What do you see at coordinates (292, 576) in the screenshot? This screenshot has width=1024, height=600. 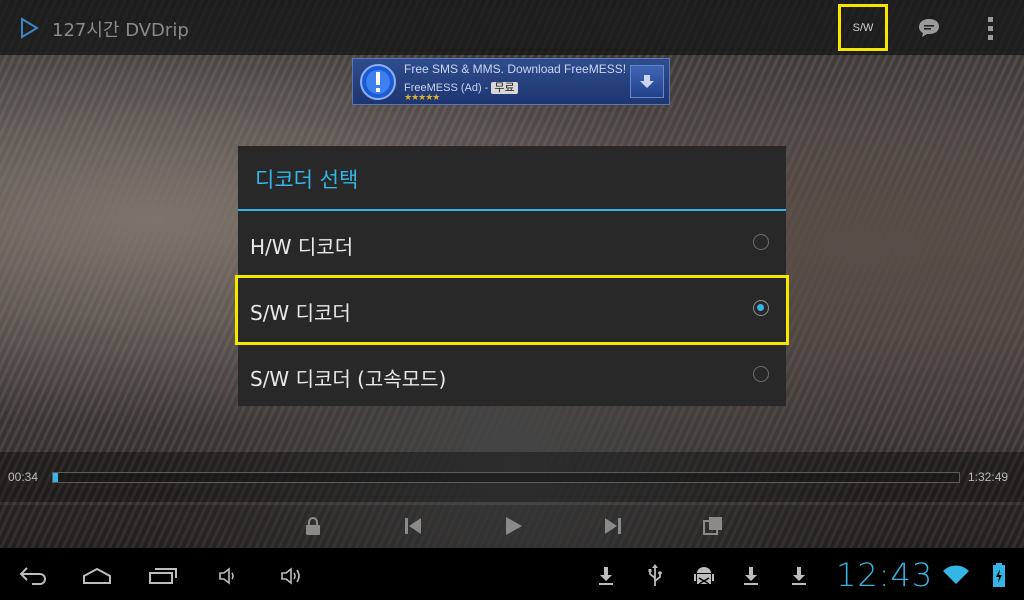 I see `volume-up-icon` at bounding box center [292, 576].